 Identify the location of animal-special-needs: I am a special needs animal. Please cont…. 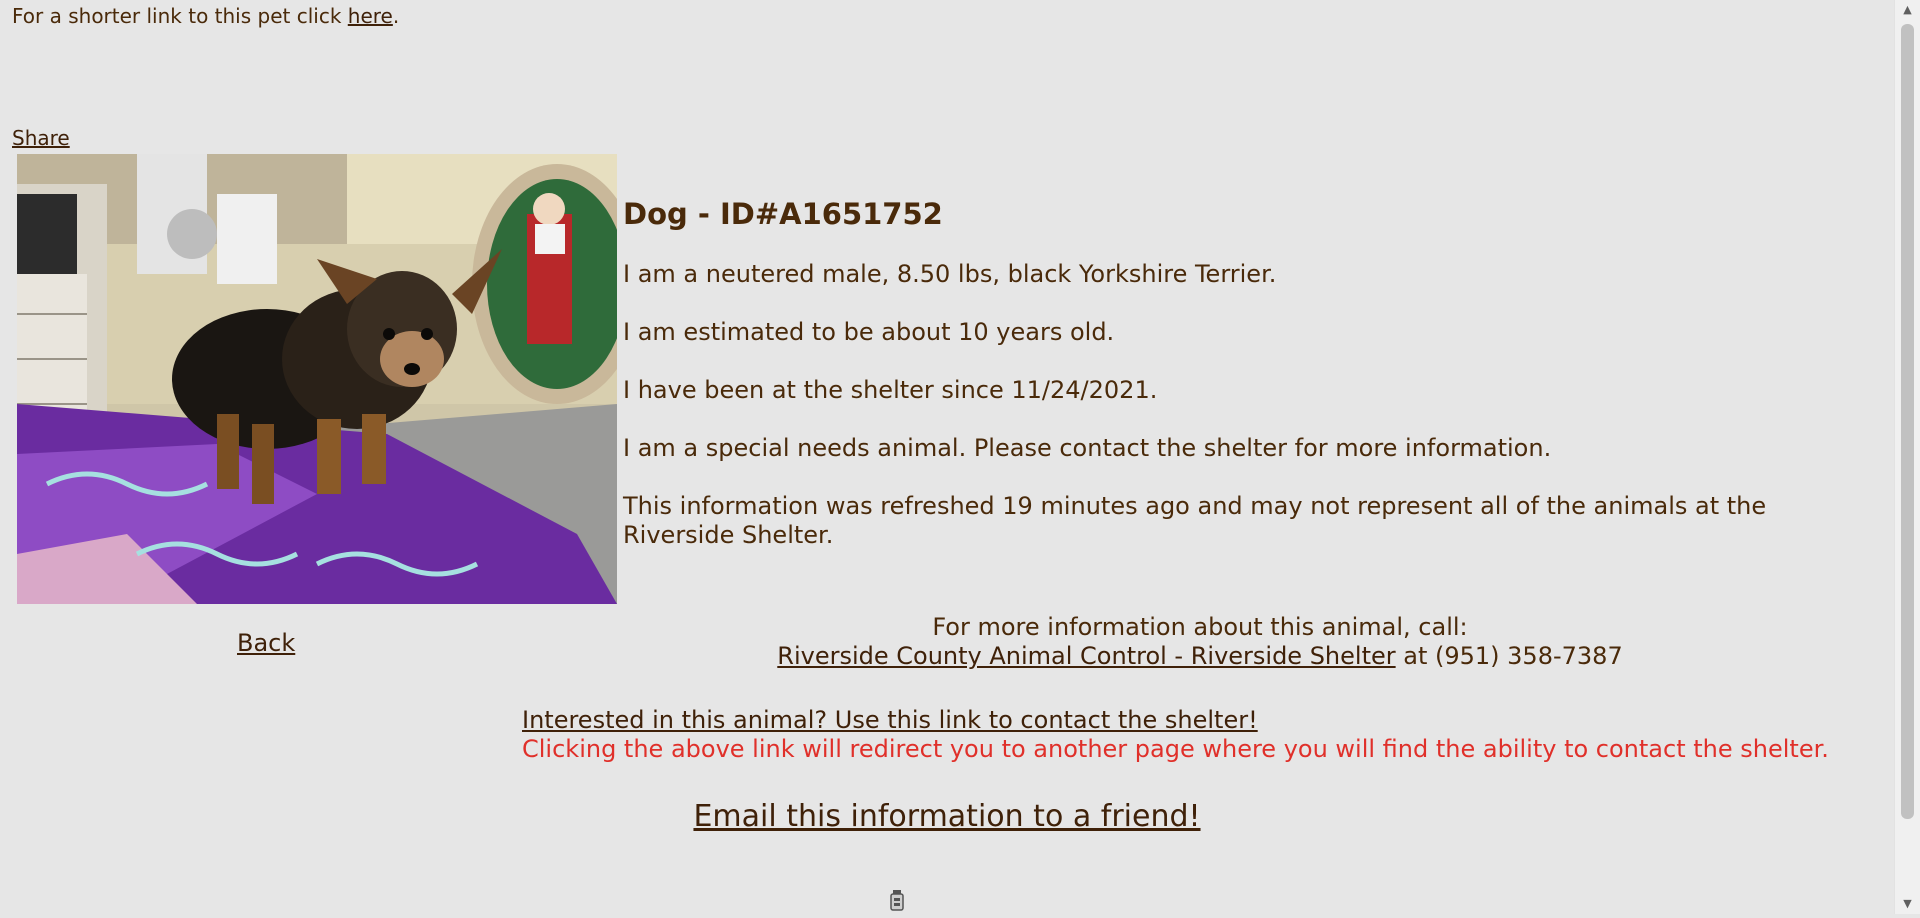
(1087, 448).